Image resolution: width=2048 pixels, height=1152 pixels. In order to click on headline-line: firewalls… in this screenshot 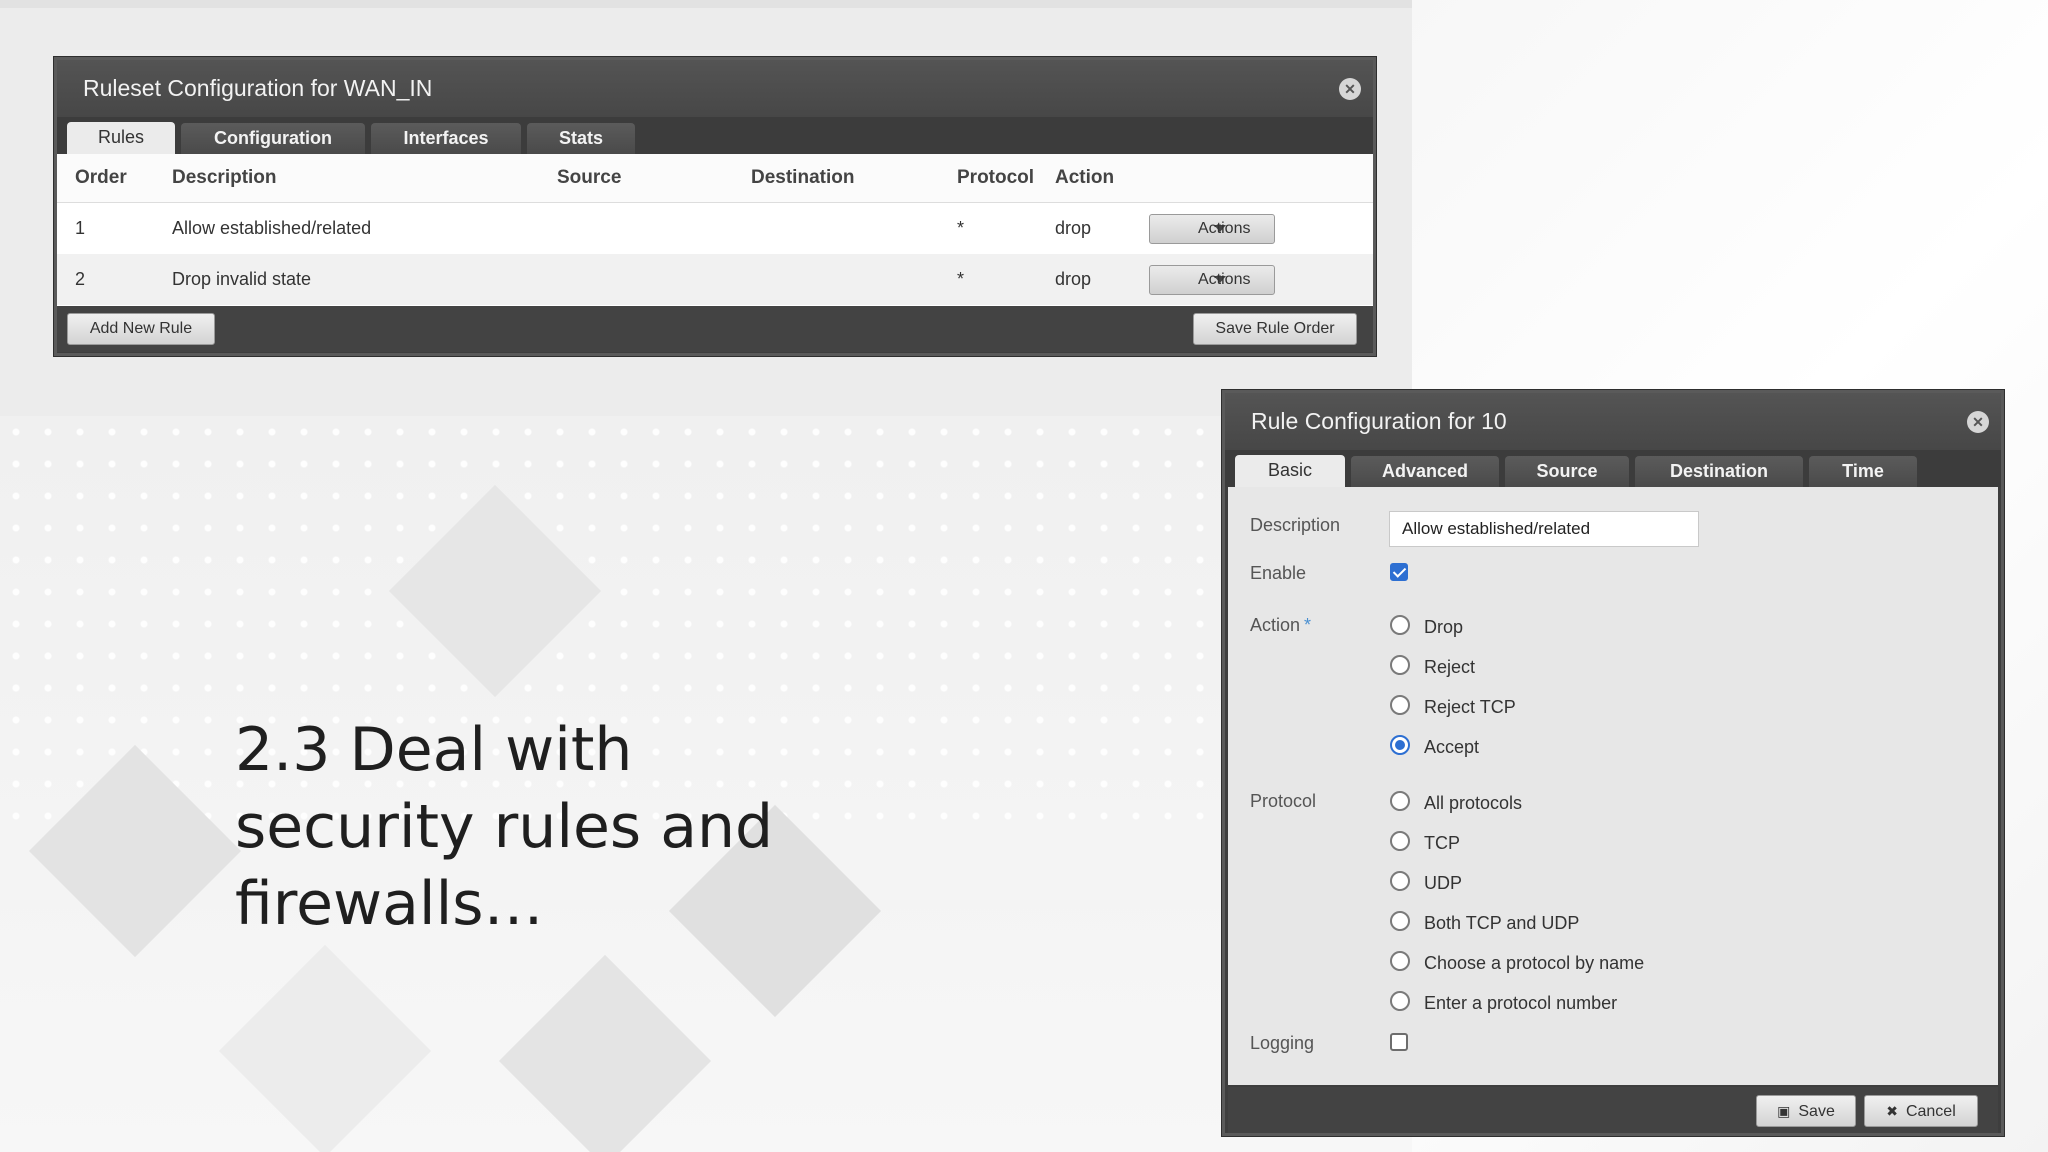, I will do `click(389, 904)`.